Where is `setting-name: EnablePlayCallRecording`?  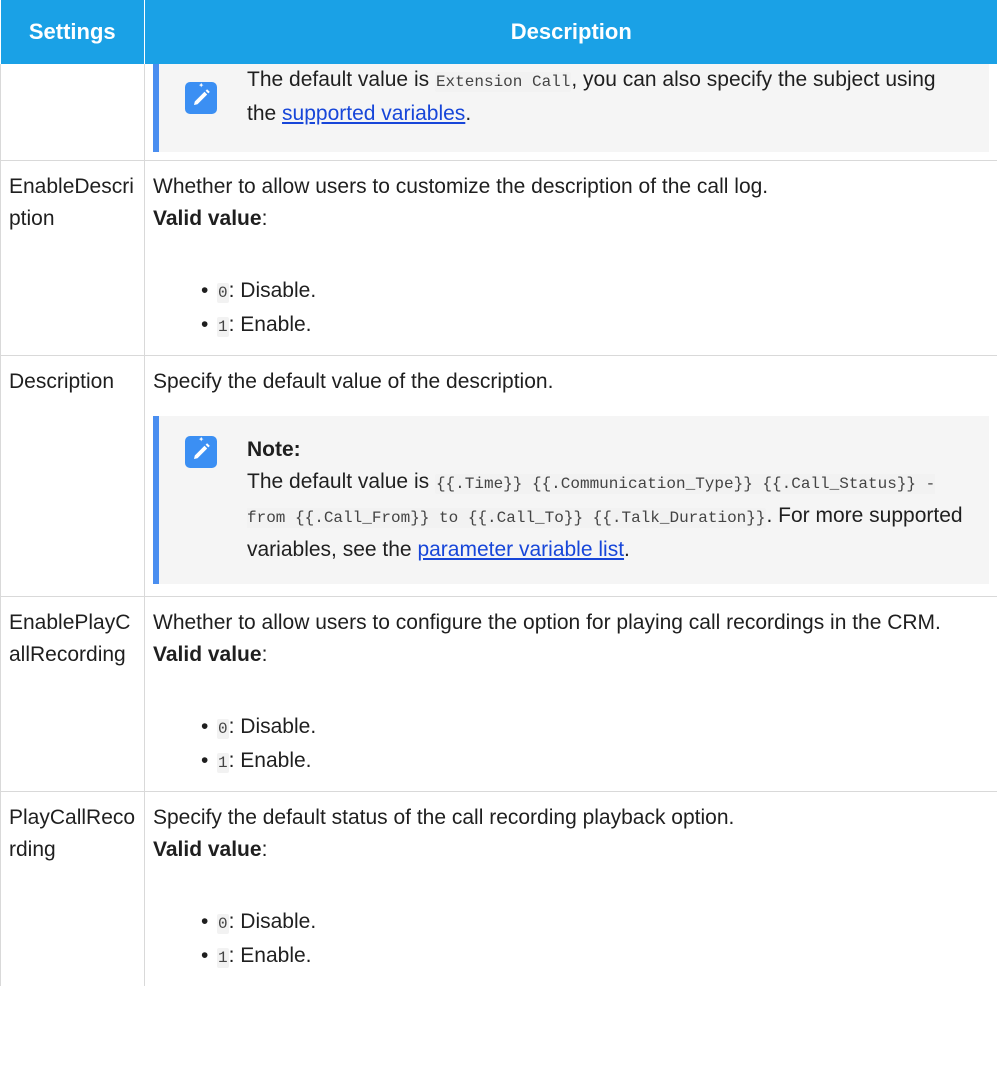
setting-name: EnablePlayCallRecording is located at coordinates (72, 694).